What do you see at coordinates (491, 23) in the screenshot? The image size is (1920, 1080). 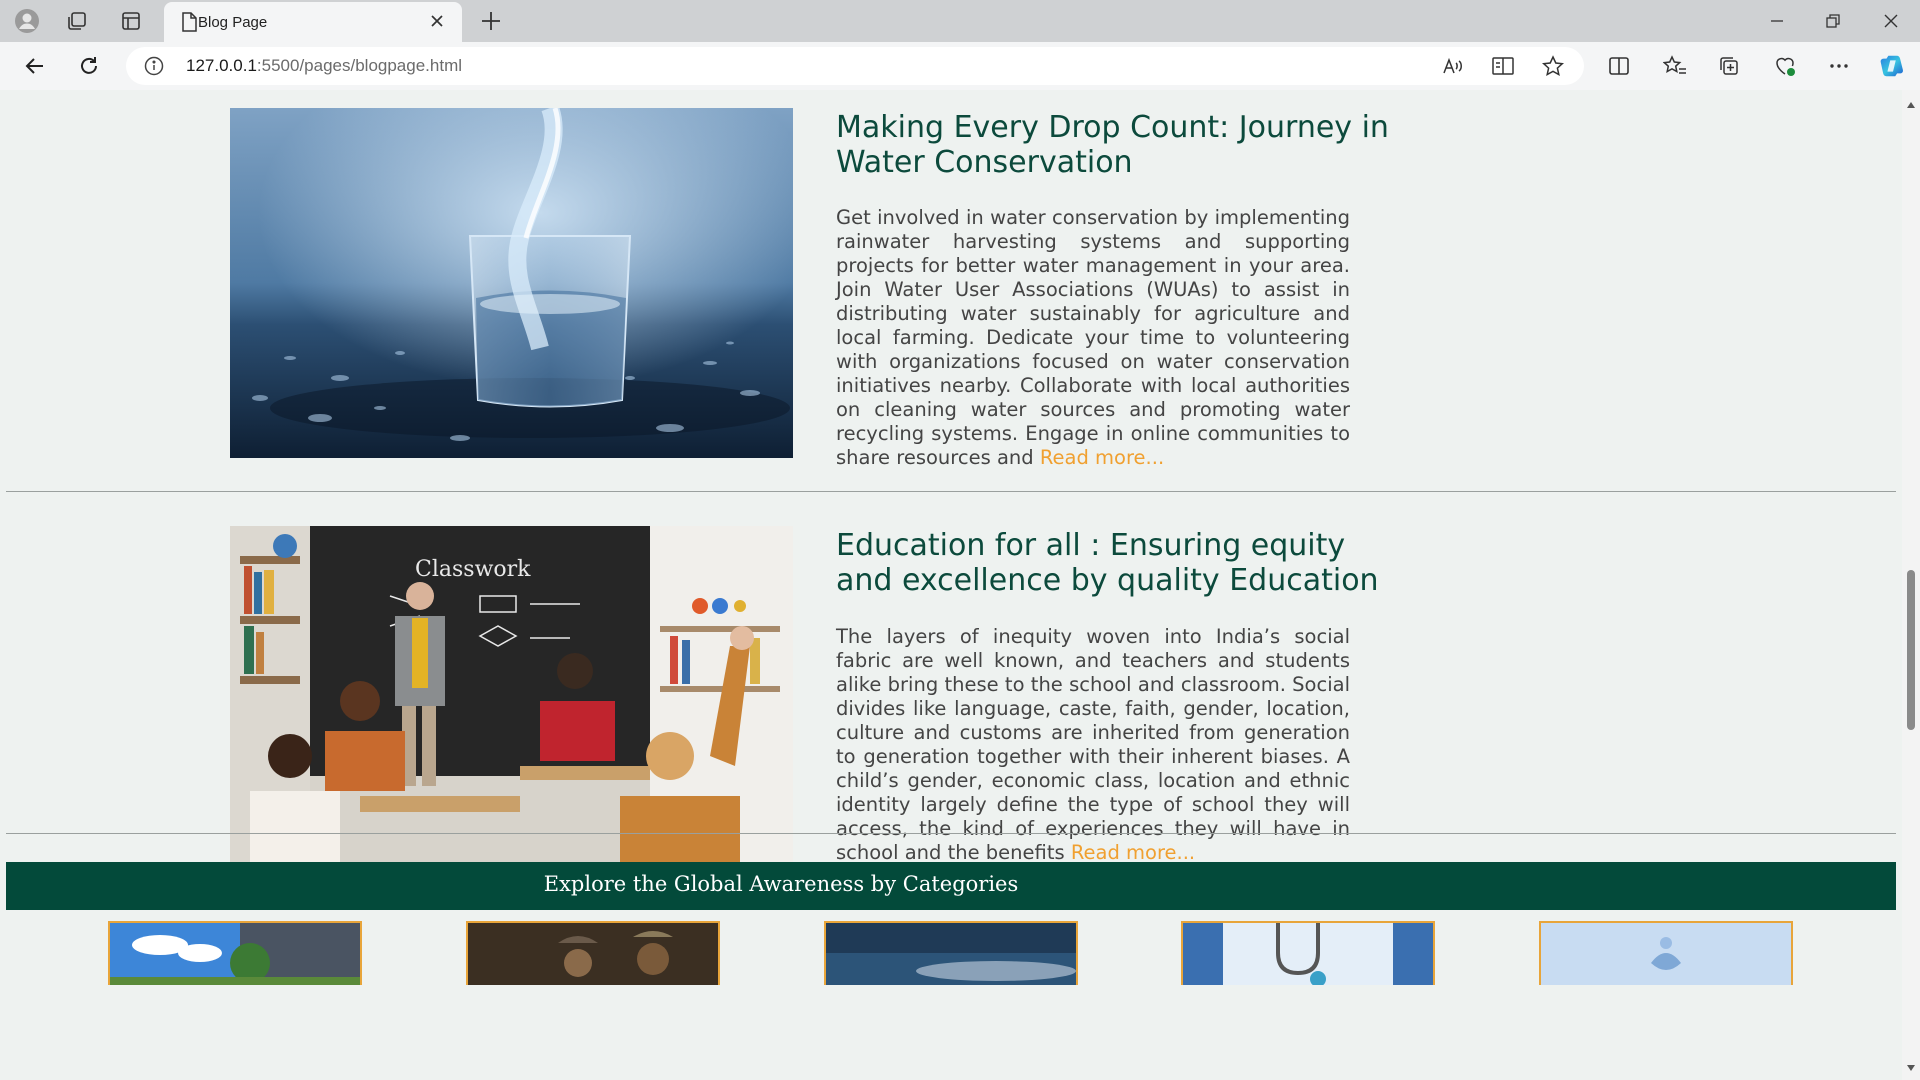 I see `new-tab-icon` at bounding box center [491, 23].